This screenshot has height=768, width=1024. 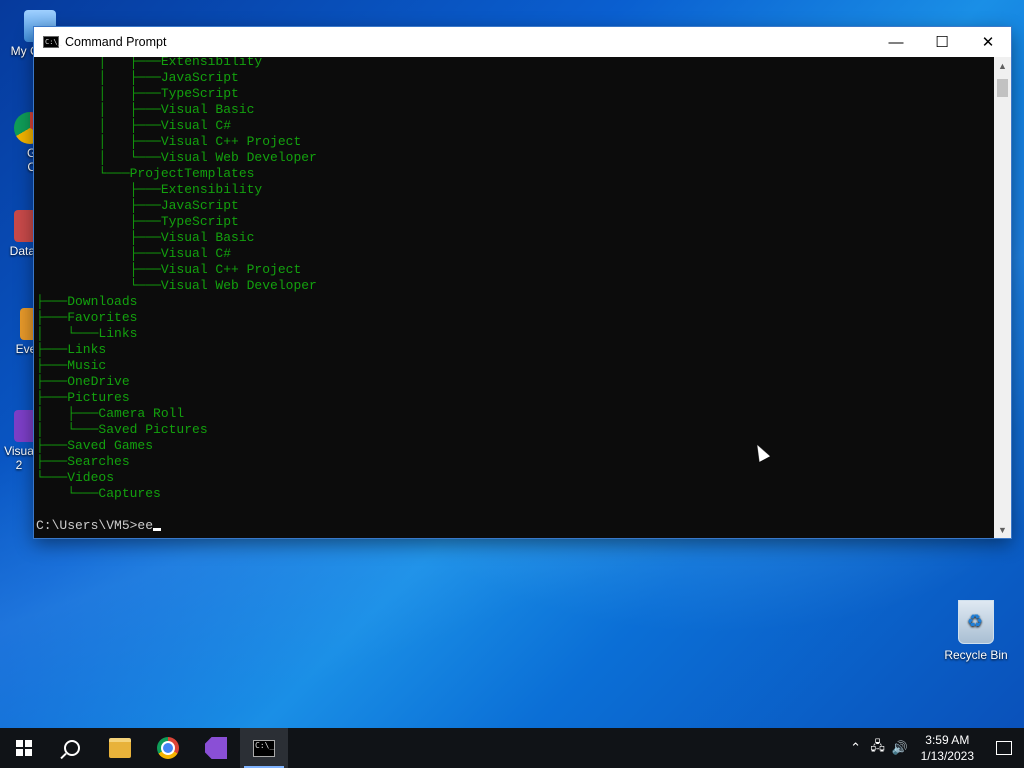 I want to click on terminal-line: ├───Music, so click(x=71, y=365).